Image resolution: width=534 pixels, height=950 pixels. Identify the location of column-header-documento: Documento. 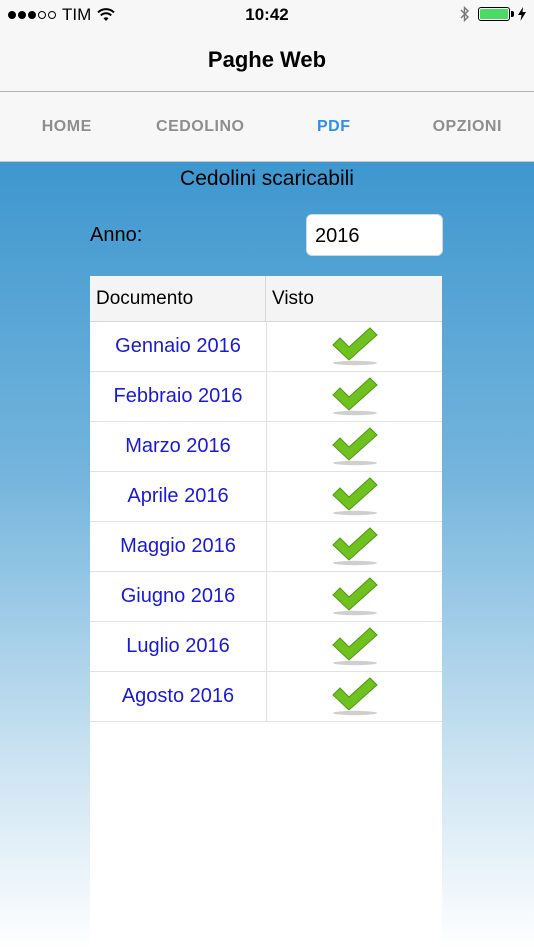
(178, 298).